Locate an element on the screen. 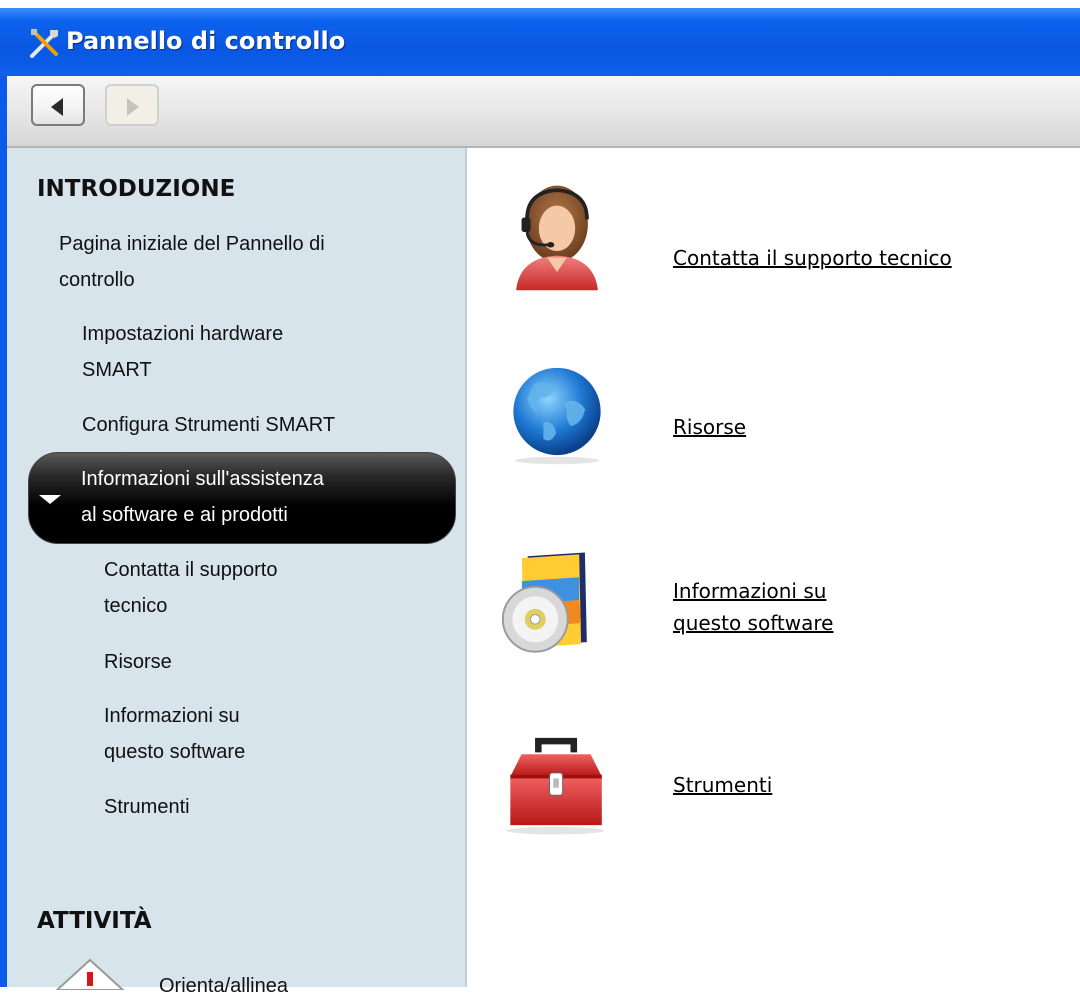 The width and height of the screenshot is (1080, 1004). content-item-resources: Risorse is located at coordinates (774, 423).